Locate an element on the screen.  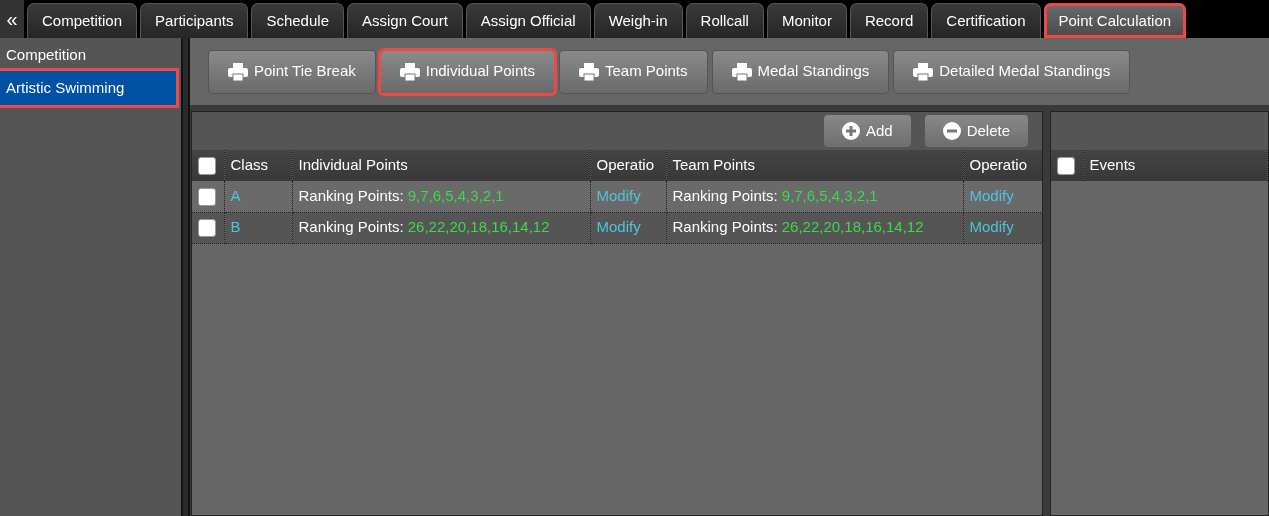
sidebar-item: Artistic Swimming is located at coordinates (88, 87).